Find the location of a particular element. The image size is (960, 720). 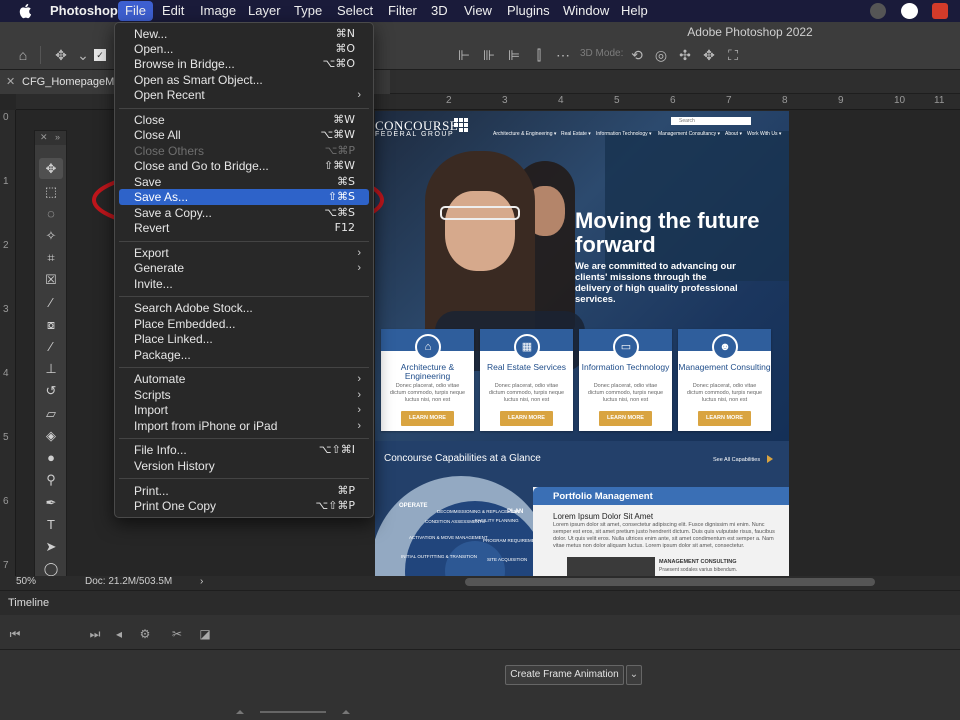

menu-item-export: Export › is located at coordinates (244, 253).